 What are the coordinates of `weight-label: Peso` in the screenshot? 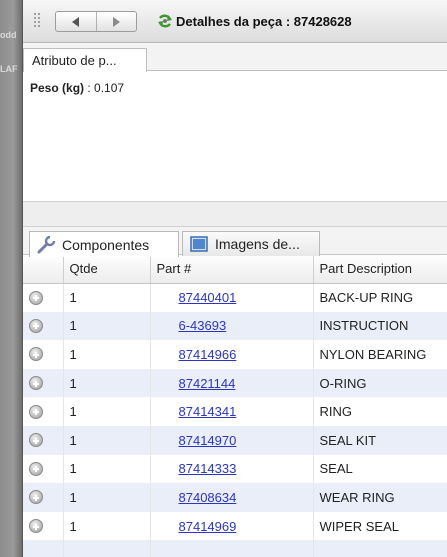 It's located at (44, 88).